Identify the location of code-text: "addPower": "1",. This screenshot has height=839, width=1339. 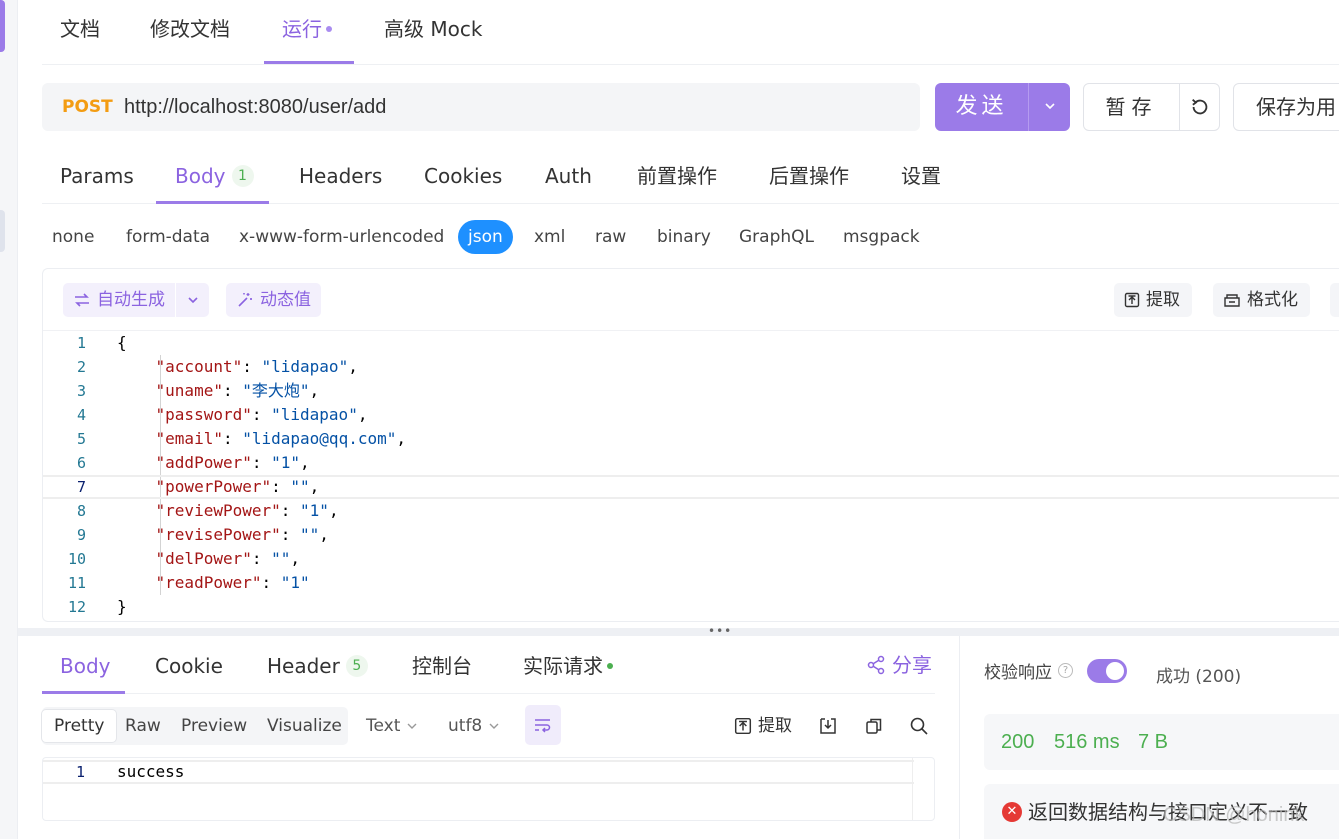
(232, 462).